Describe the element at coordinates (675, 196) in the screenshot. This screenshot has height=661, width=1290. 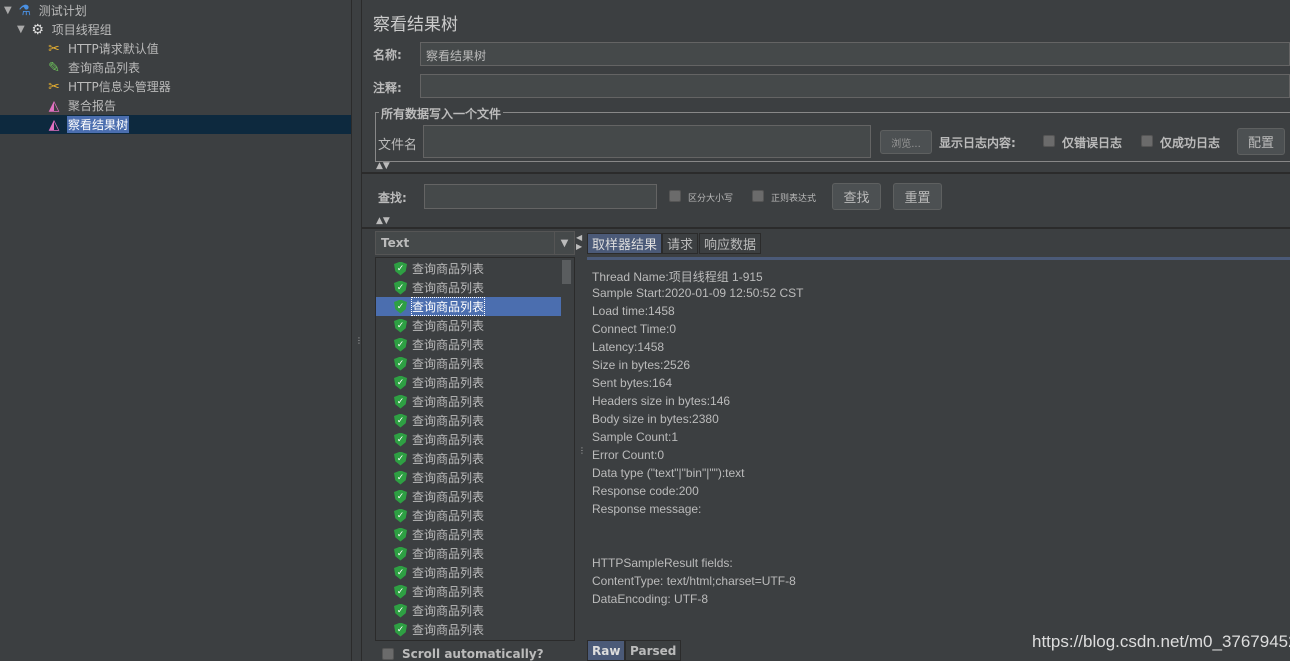
I see `case-sensitive-checkbox` at that location.